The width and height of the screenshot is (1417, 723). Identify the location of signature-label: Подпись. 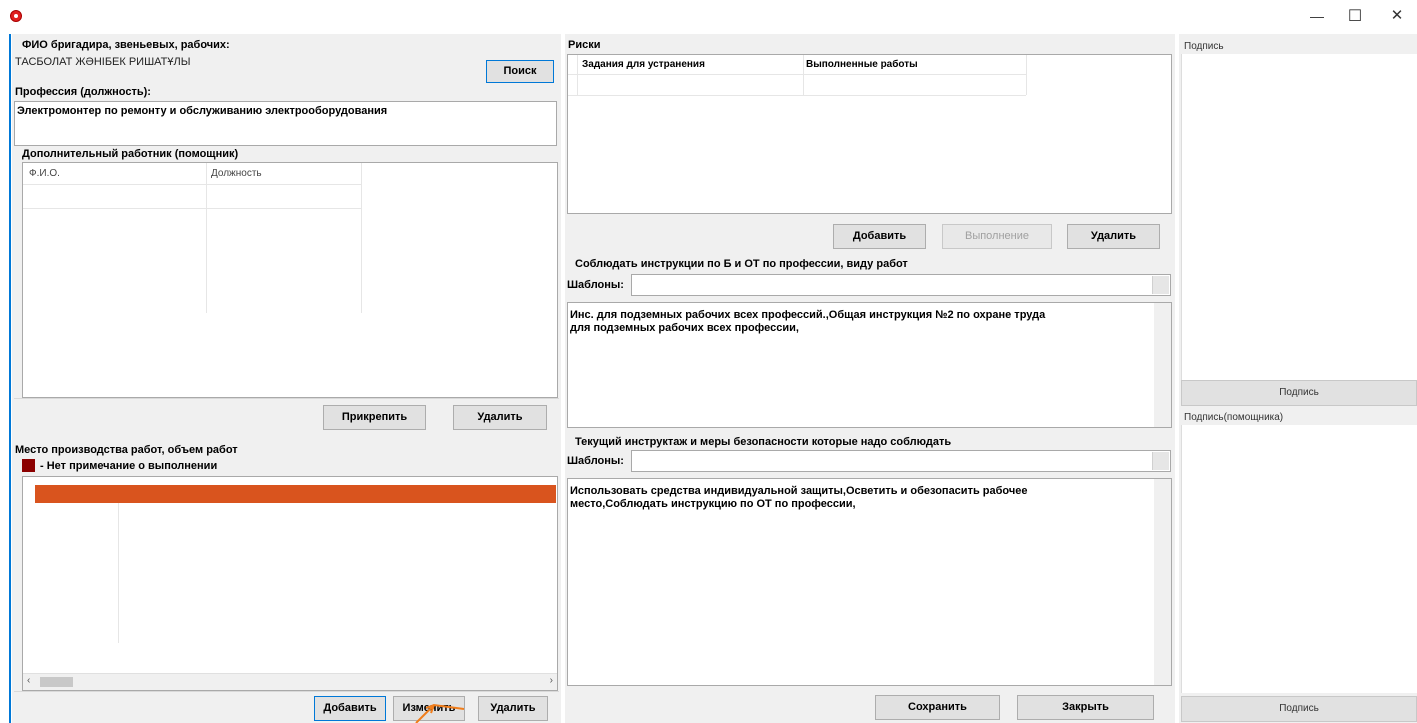
(1204, 46).